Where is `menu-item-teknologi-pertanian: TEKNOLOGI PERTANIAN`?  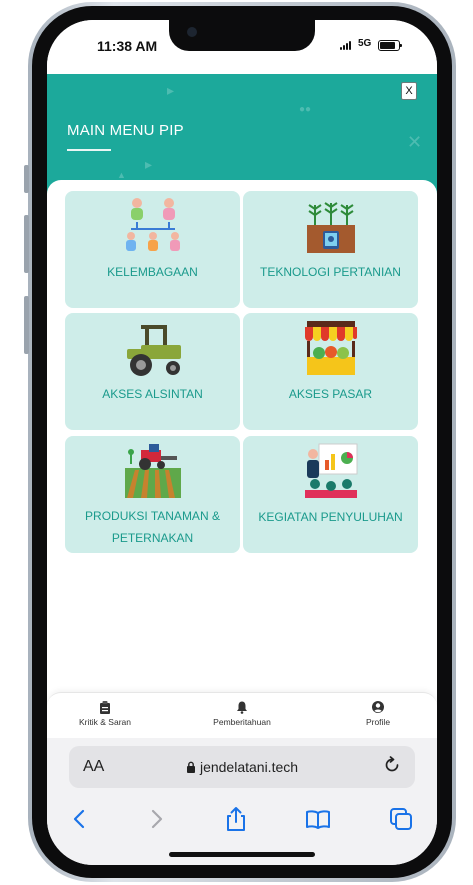
menu-item-teknologi-pertanian: TEKNOLOGI PERTANIAN is located at coordinates (330, 249).